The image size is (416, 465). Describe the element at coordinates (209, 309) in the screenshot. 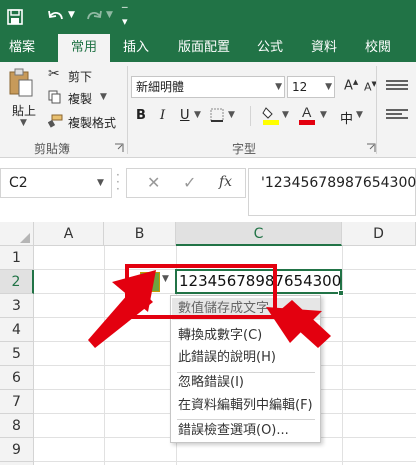

I see `annotation-arrows` at that location.